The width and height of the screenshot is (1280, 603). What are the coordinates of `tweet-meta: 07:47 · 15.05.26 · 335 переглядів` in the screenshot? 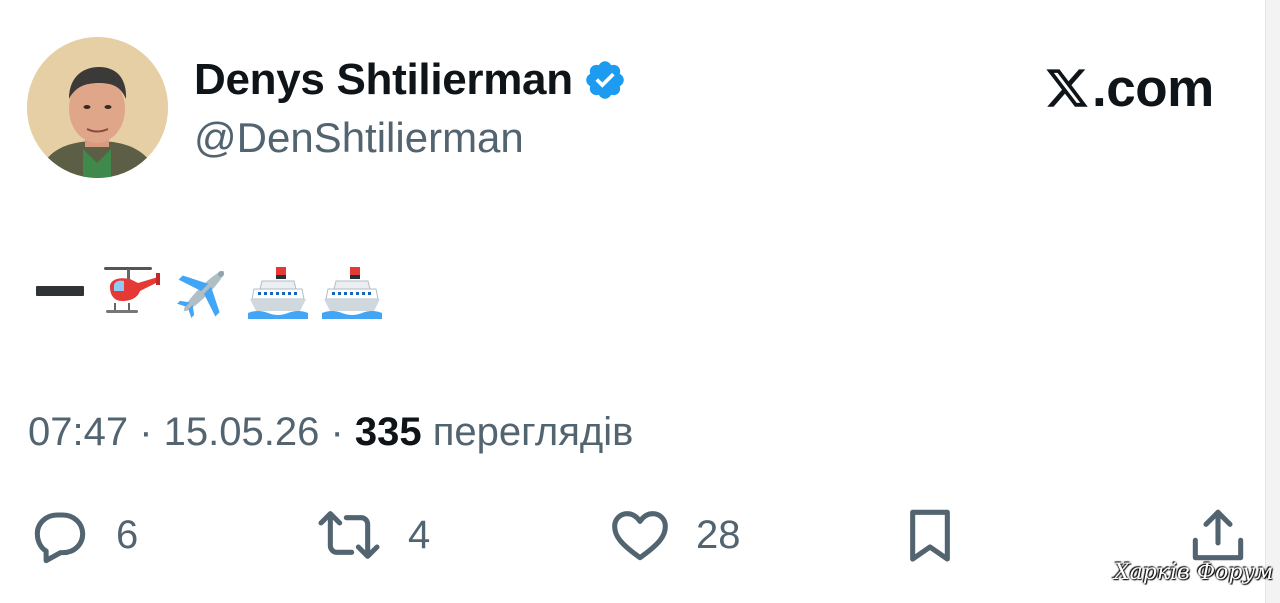 It's located at (330, 432).